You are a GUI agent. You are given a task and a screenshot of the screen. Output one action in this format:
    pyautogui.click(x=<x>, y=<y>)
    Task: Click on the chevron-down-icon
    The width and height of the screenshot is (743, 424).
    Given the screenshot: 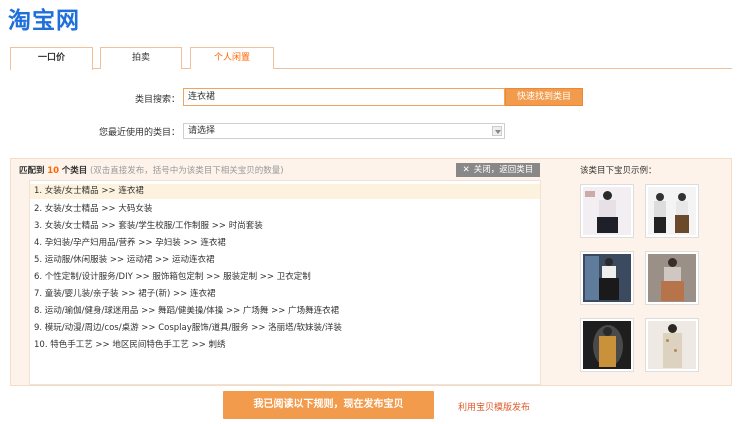 What is the action you would take?
    pyautogui.click(x=497, y=131)
    